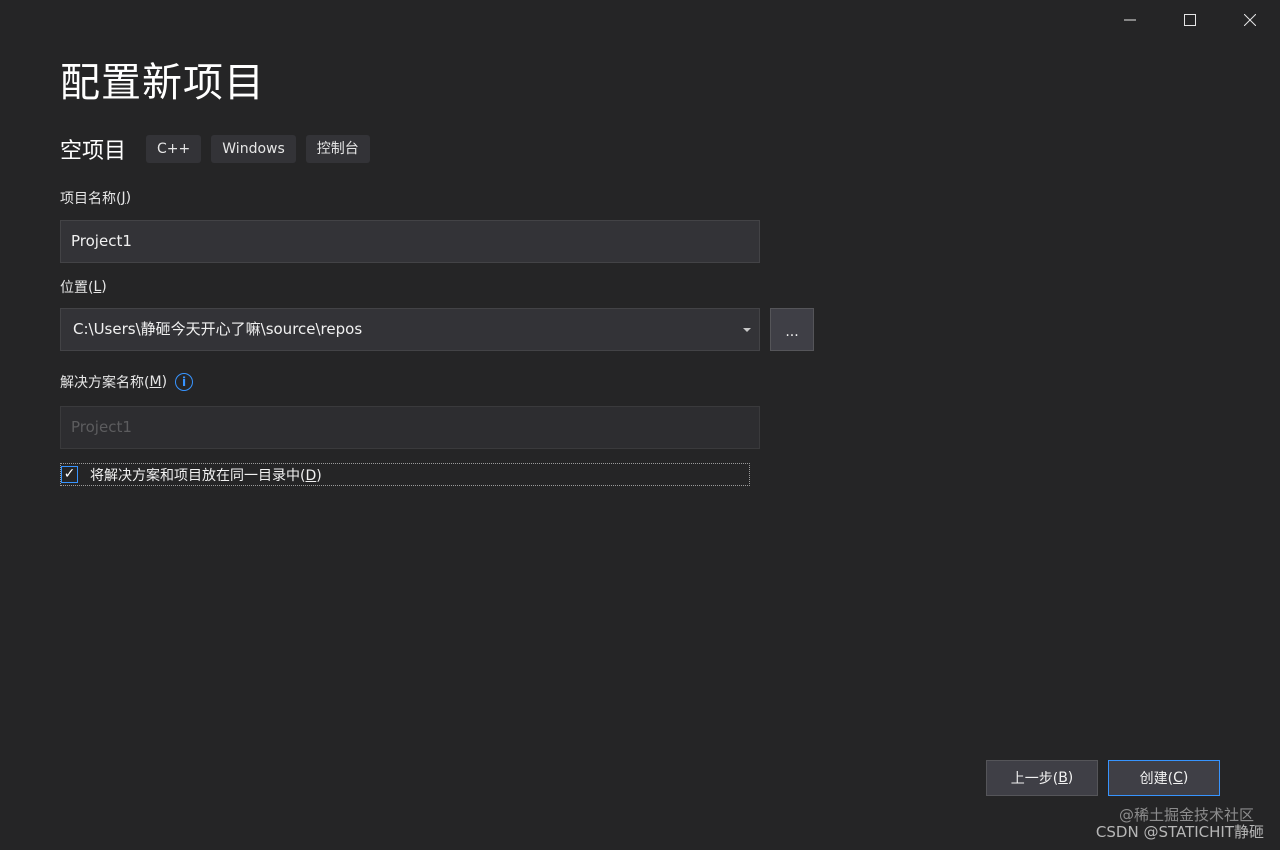 The width and height of the screenshot is (1280, 850). I want to click on maximize-icon, so click(1190, 20).